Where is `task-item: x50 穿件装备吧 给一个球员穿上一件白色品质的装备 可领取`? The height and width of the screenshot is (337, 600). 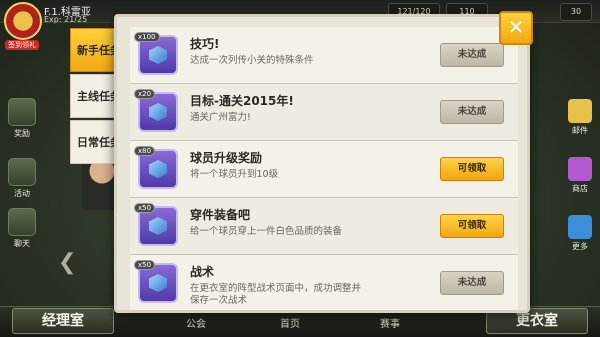
task-item: x50 穿件装备吧 给一个球员穿上一件白色品质的装备 可领取 is located at coordinates (324, 226).